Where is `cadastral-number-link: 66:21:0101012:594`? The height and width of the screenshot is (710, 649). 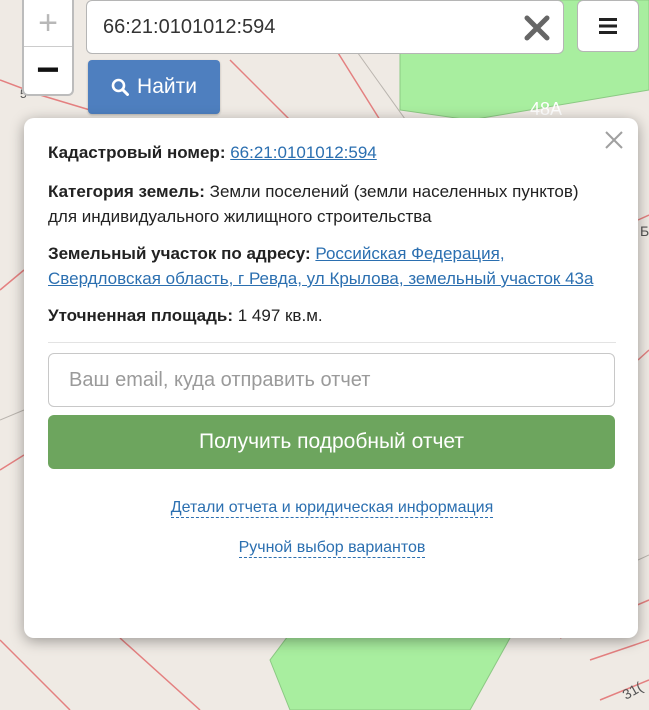 cadastral-number-link: 66:21:0101012:594 is located at coordinates (303, 152).